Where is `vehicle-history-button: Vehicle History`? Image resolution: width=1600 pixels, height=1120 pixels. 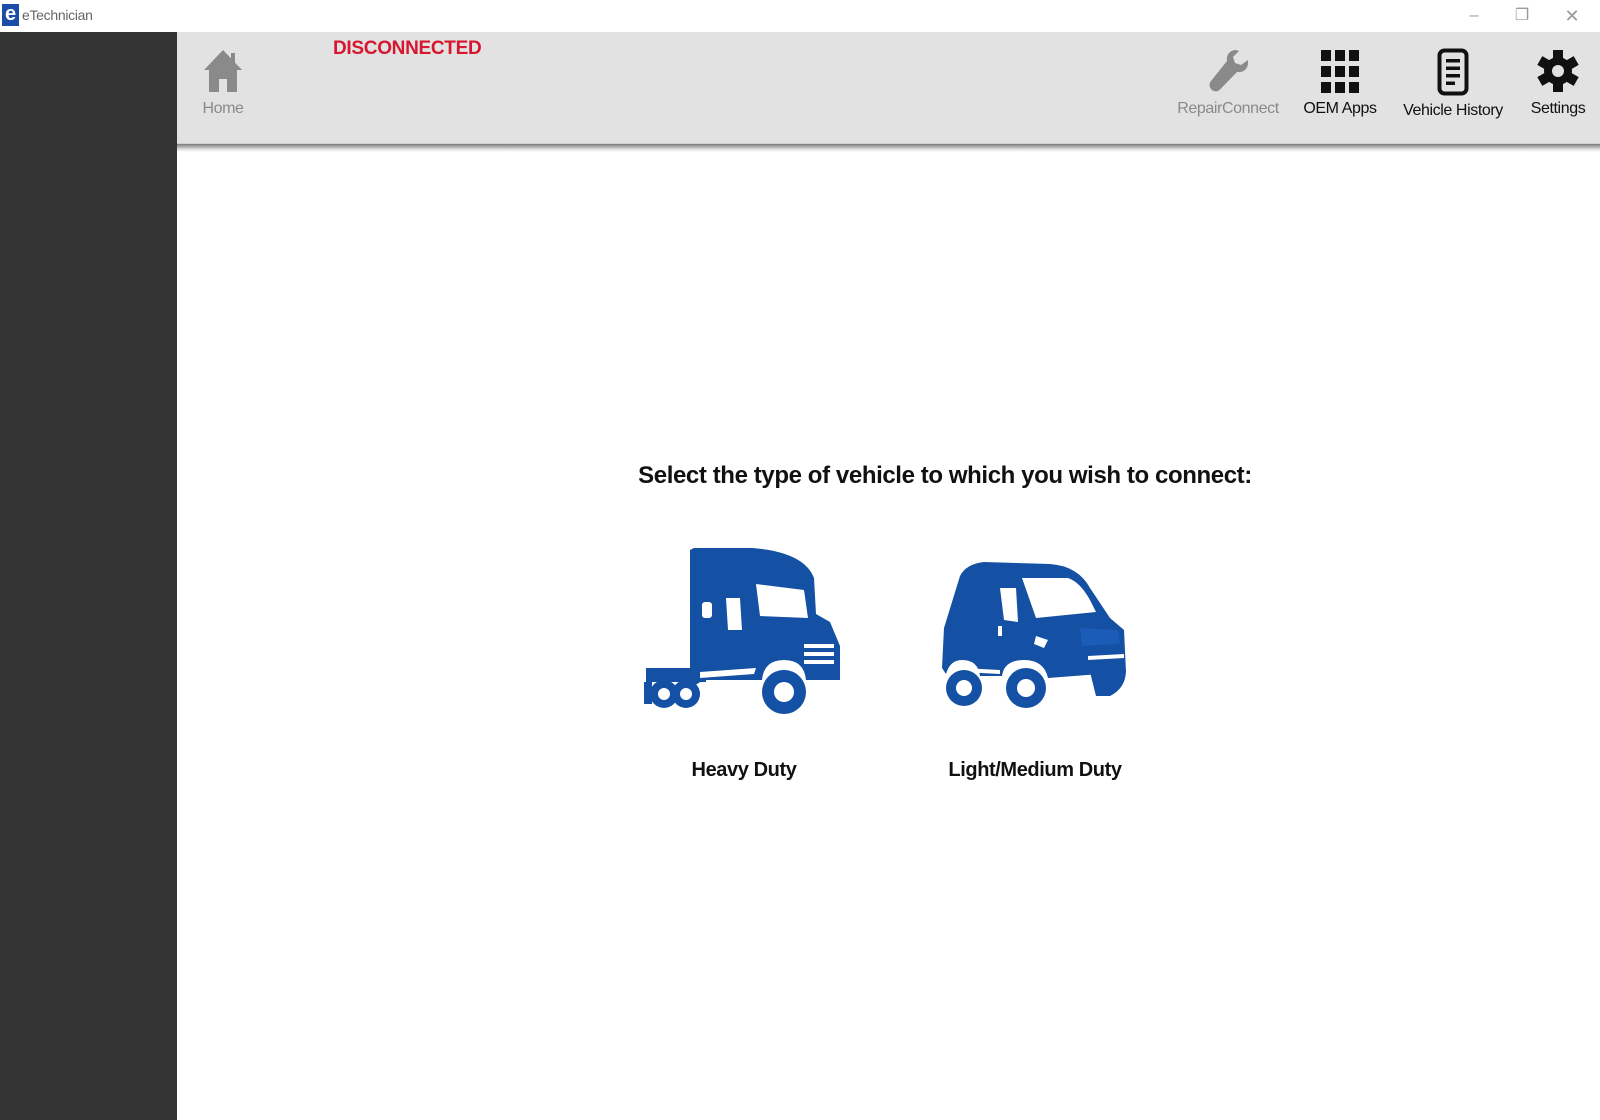 vehicle-history-button: Vehicle History is located at coordinates (1453, 84).